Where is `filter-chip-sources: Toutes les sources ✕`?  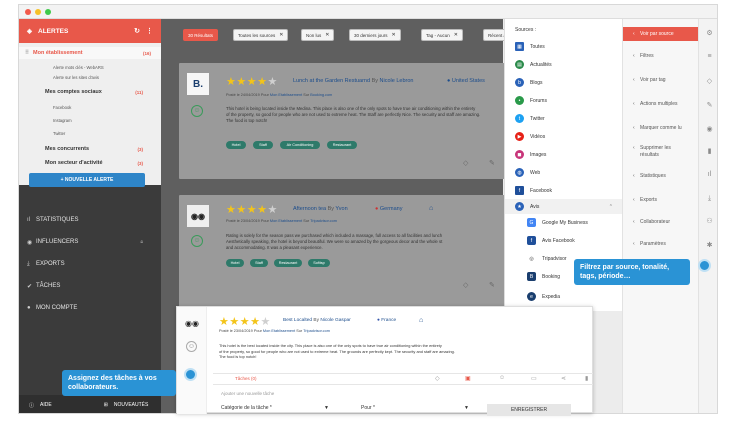
filter-chip-sources: Toutes les sources ✕ is located at coordinates (261, 35).